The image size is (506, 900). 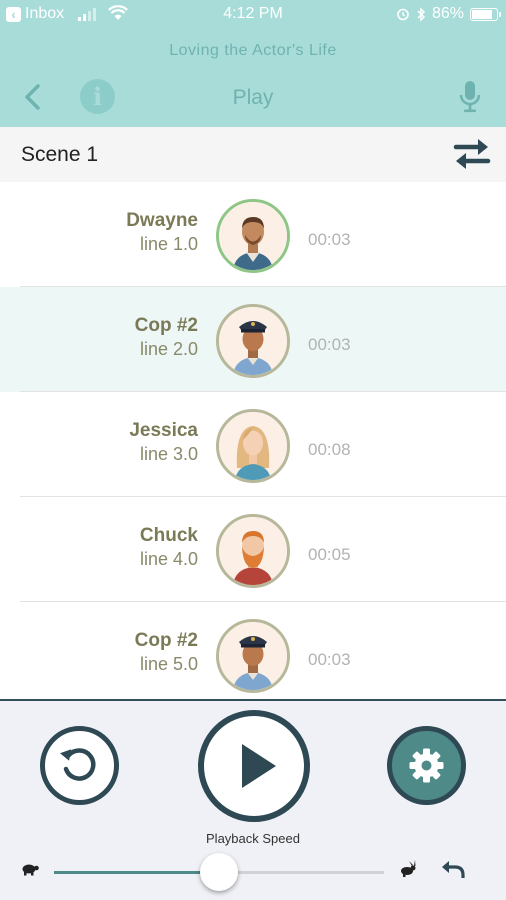 I want to click on jessica-avatar, so click(x=253, y=446).